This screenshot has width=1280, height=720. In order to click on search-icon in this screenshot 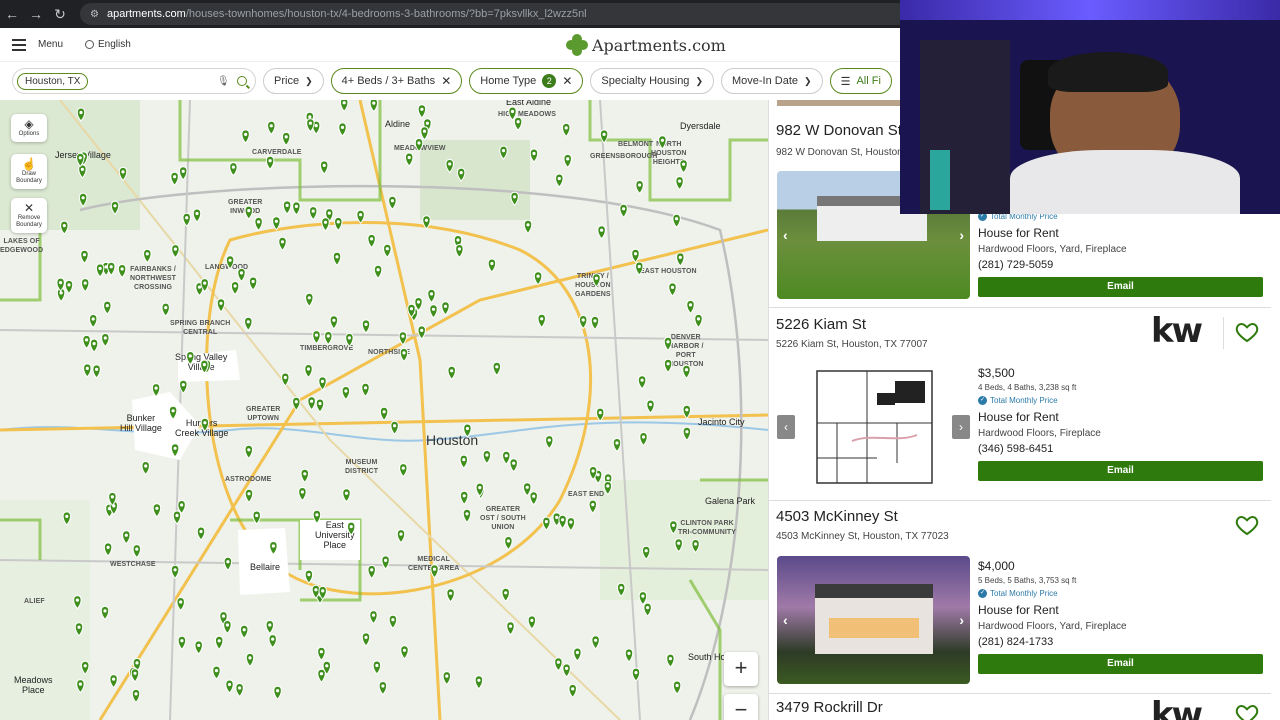, I will do `click(242, 81)`.